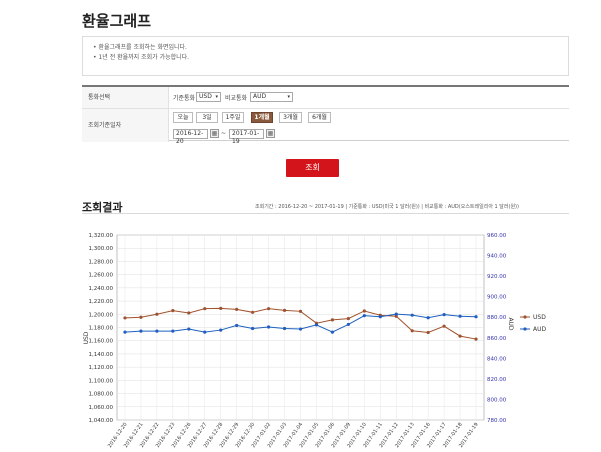 The width and height of the screenshot is (601, 452). Describe the element at coordinates (319, 117) in the screenshot. I see `period-button-6months: 6개월` at that location.